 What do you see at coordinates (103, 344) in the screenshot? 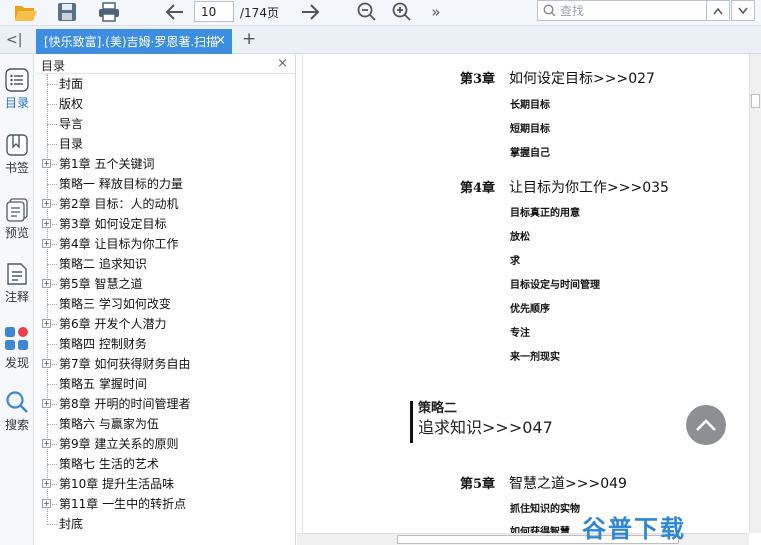
I see `toc-item-label: 策略四 控制财务` at bounding box center [103, 344].